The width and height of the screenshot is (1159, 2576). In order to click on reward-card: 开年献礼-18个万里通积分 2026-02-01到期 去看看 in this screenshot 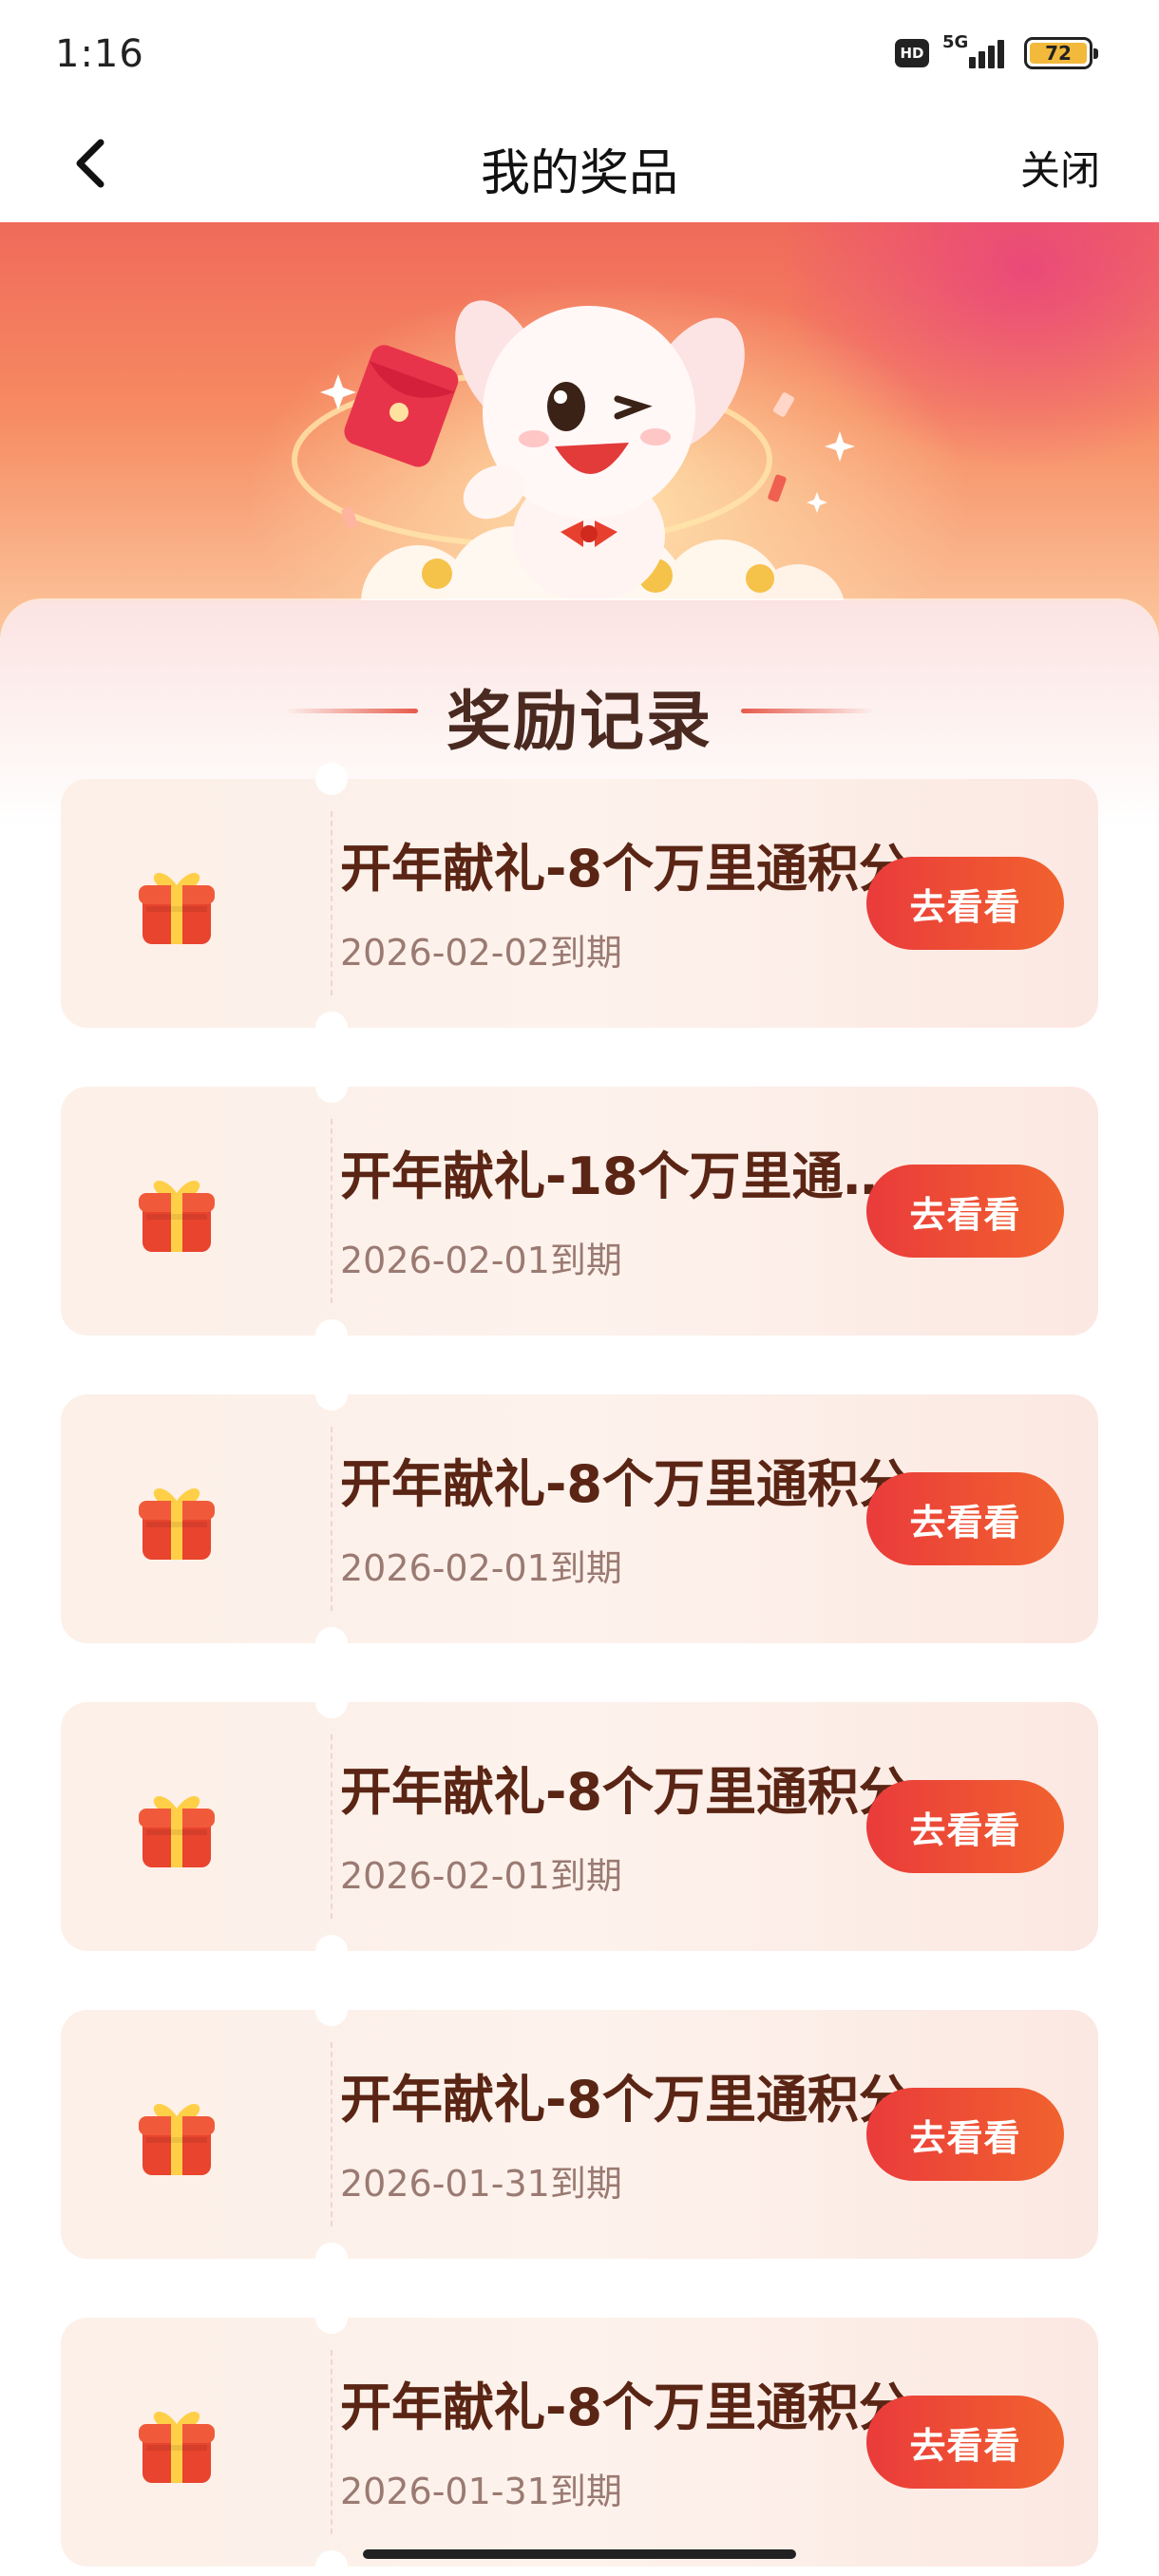, I will do `click(579, 1211)`.